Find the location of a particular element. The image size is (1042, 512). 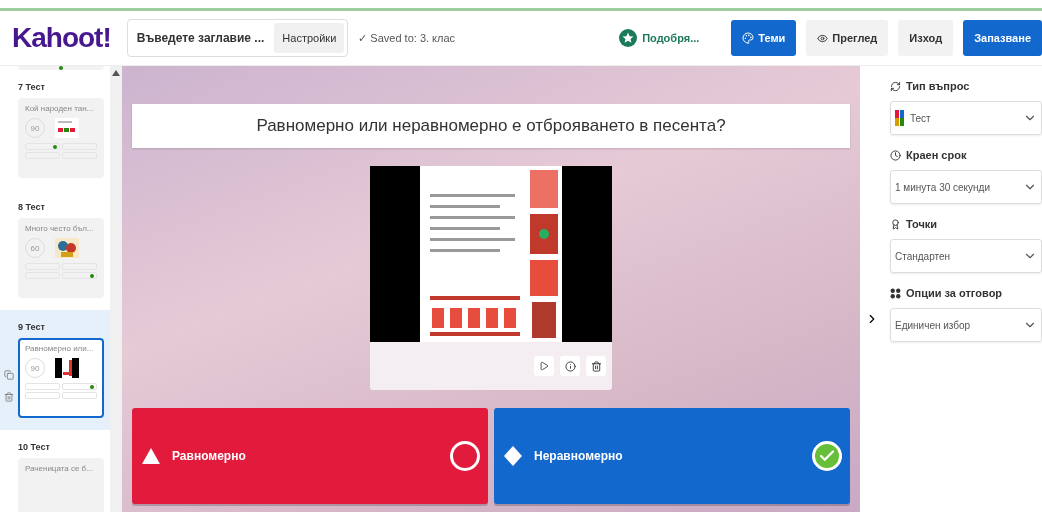

header-button: Запазване is located at coordinates (1002, 38).